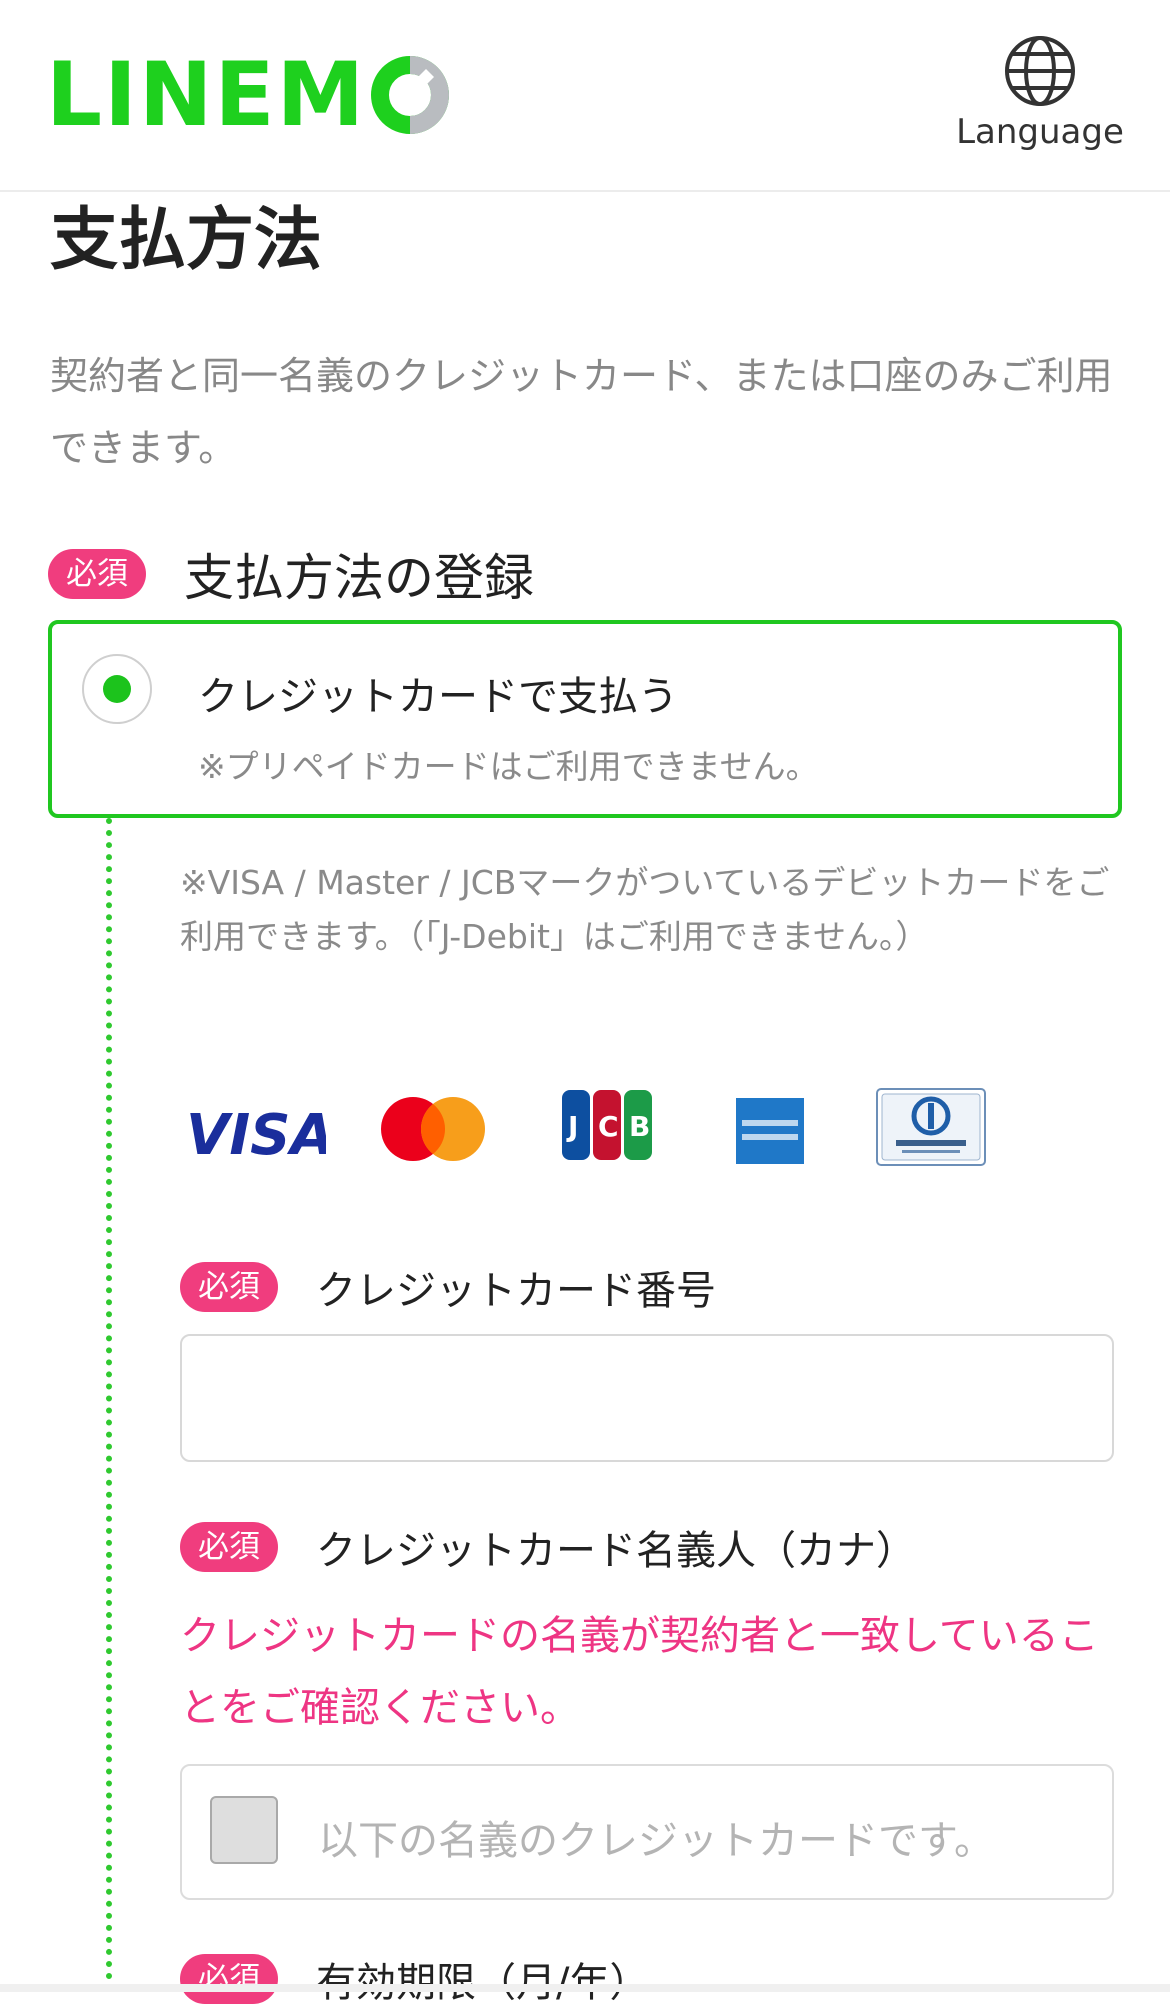 This screenshot has width=1170, height=2008. I want to click on svg-text: B, so click(639, 1126).